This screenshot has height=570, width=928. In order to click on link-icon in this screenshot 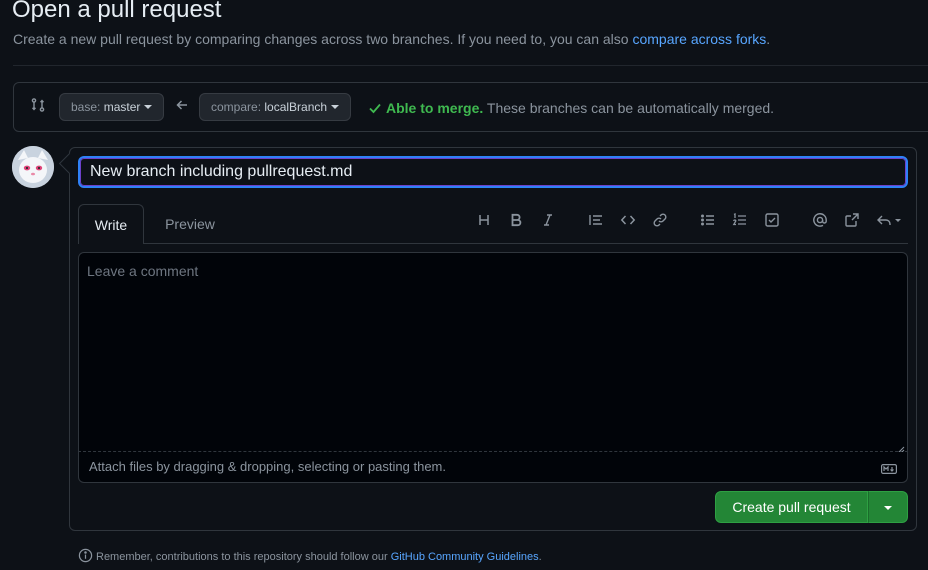, I will do `click(660, 220)`.